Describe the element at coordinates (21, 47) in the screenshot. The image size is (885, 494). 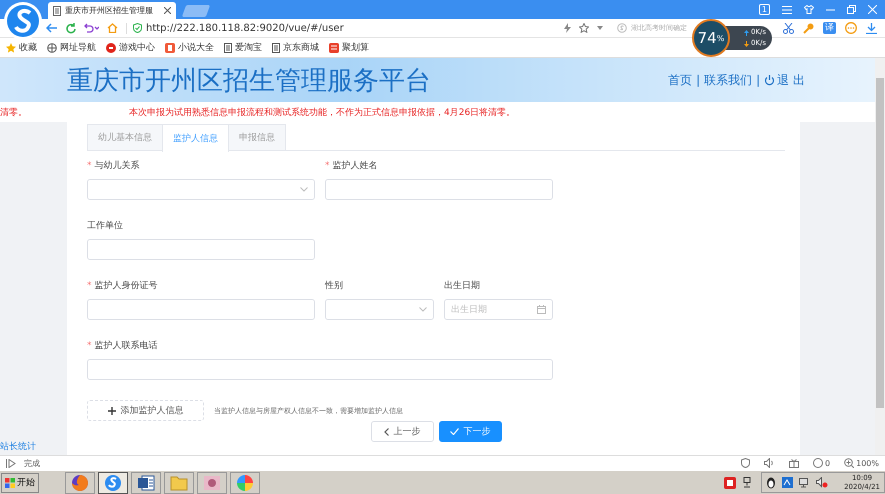
I see `bookmark-item: 收藏` at that location.